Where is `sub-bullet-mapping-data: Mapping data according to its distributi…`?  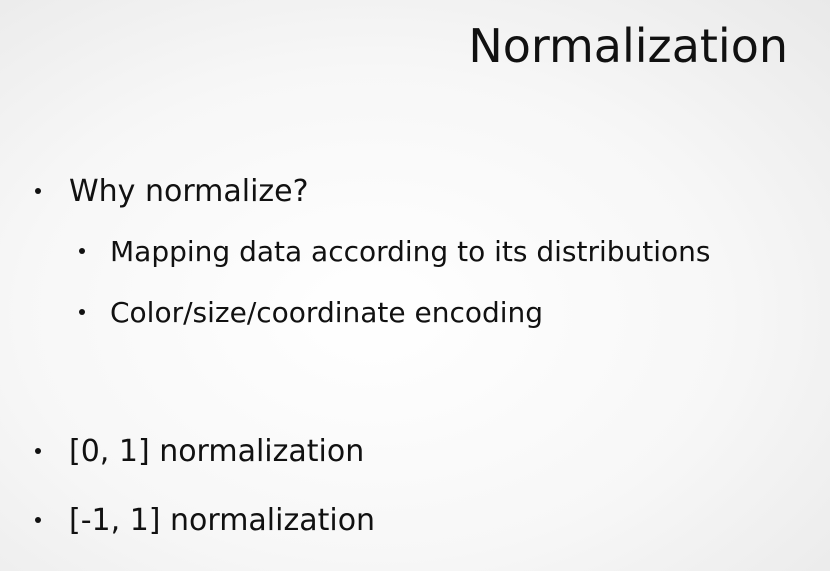 sub-bullet-mapping-data: Mapping data according to its distributi… is located at coordinates (395, 251).